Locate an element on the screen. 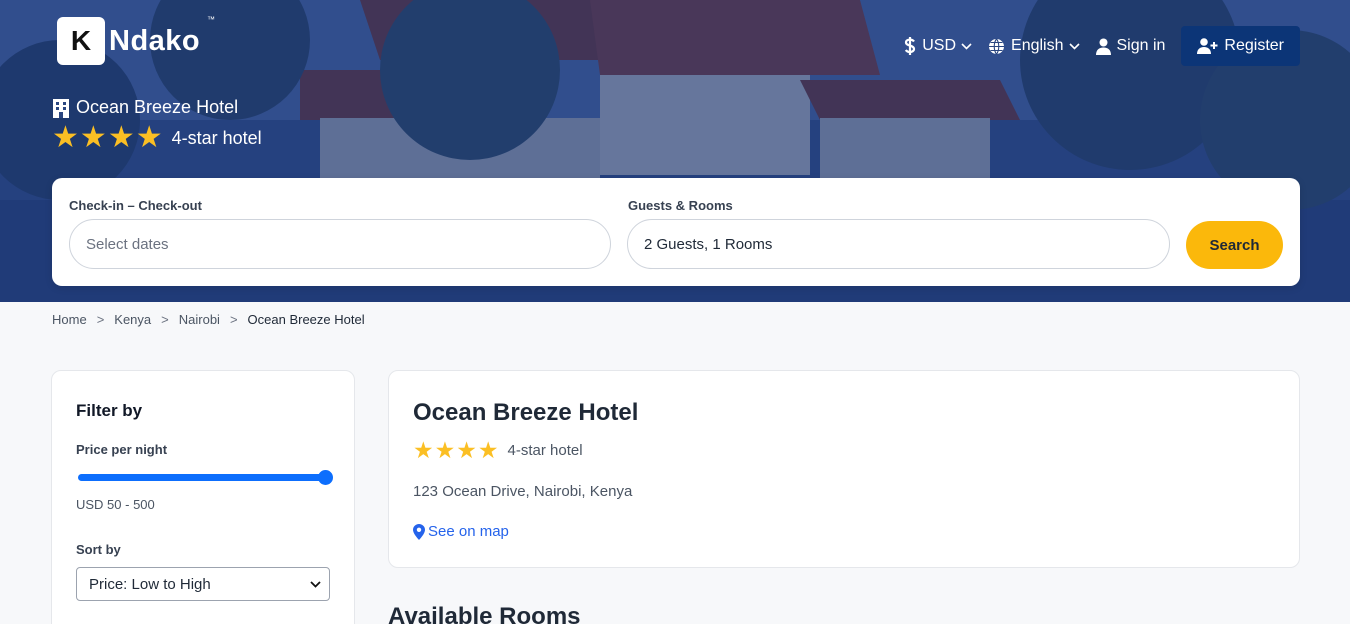 The image size is (1350, 624). sign-in-link: Sign in is located at coordinates (1131, 46).